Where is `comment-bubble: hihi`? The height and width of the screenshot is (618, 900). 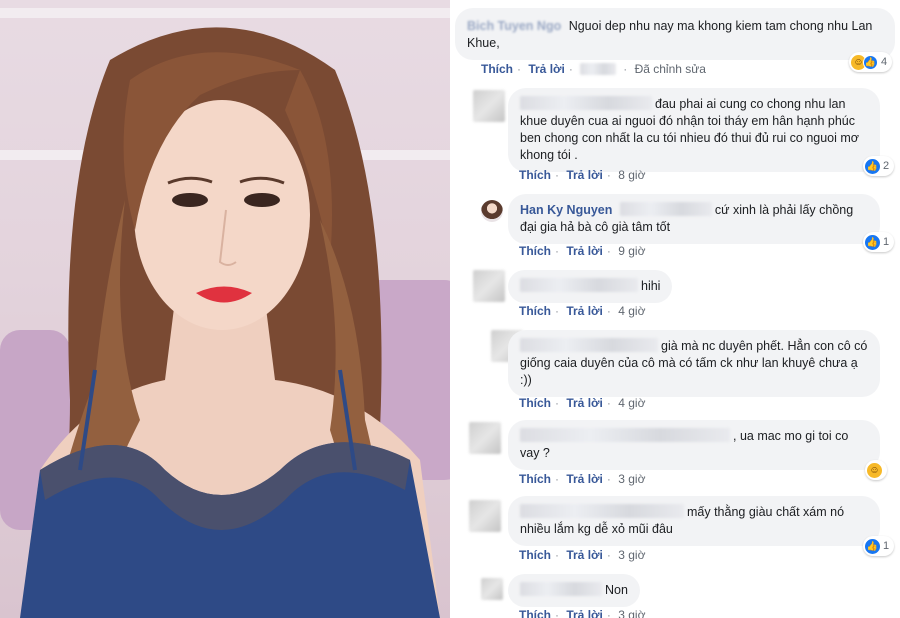
comment-bubble: hihi is located at coordinates (590, 286).